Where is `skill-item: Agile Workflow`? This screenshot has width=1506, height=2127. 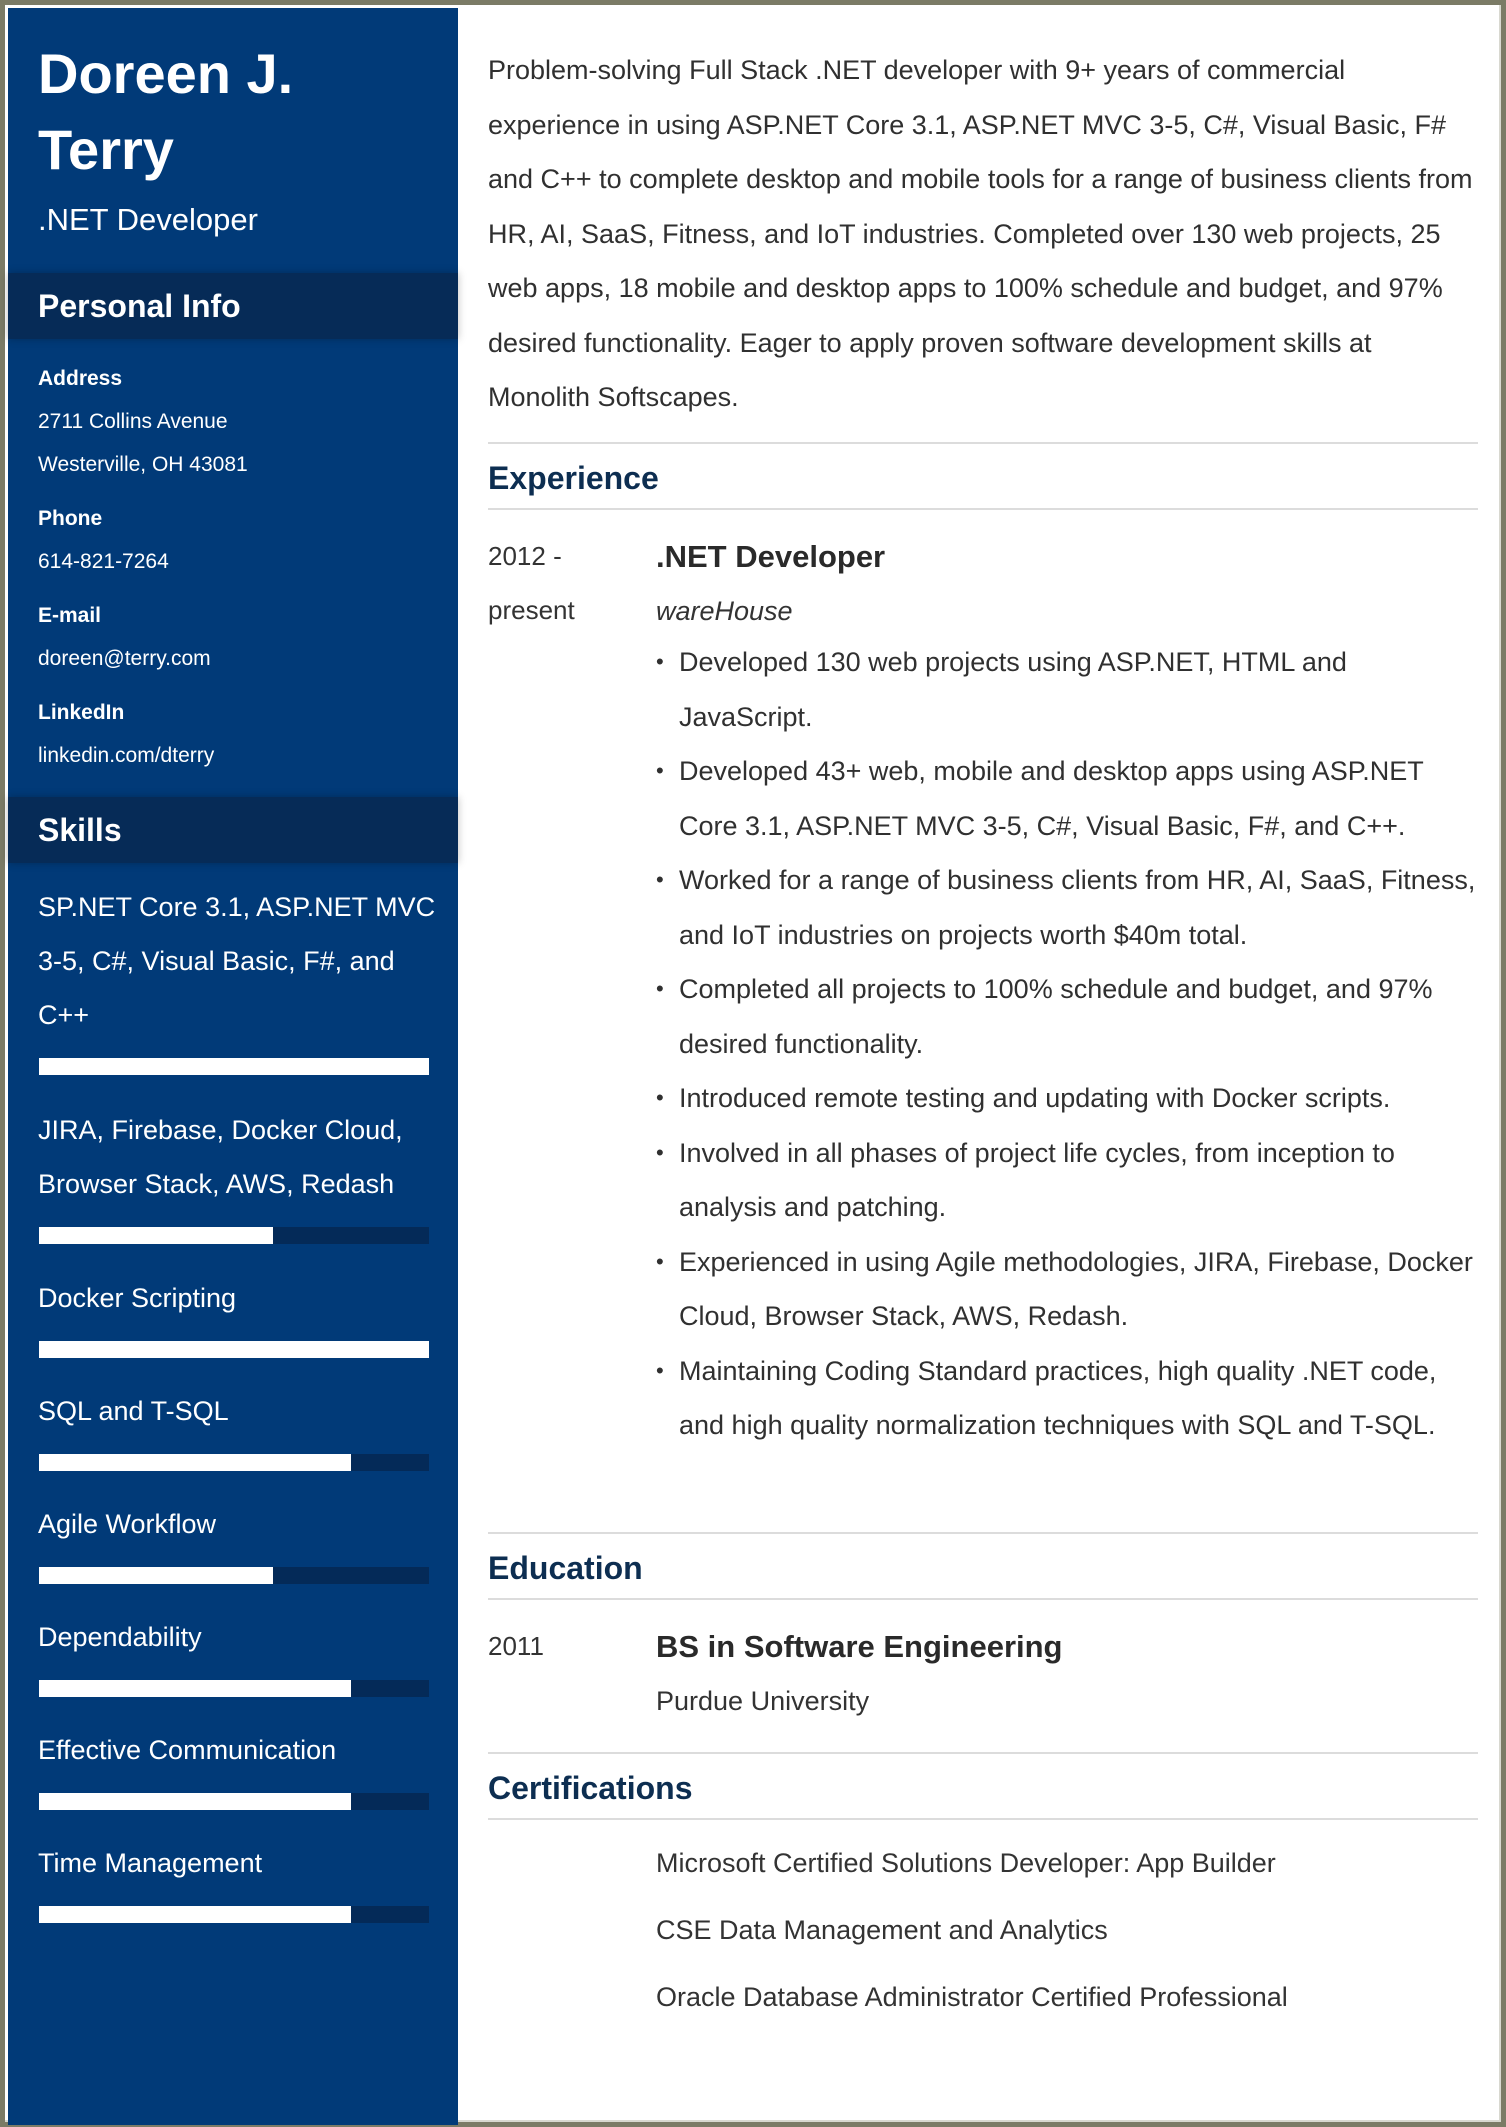 skill-item: Agile Workflow is located at coordinates (238, 1540).